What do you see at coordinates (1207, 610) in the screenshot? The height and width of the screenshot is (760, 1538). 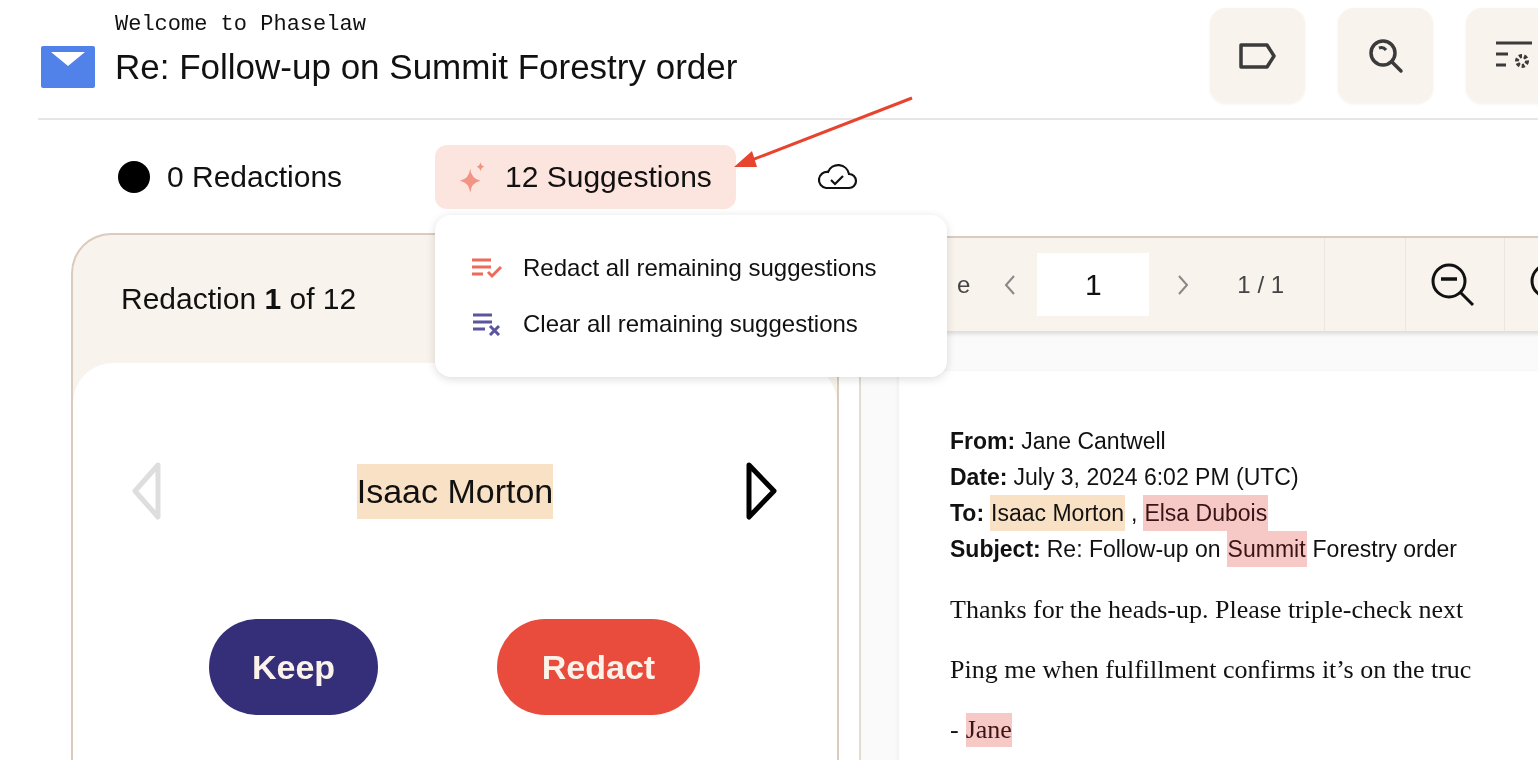 I see `body-text: Thanks for the heads-up. Please triple-check next` at bounding box center [1207, 610].